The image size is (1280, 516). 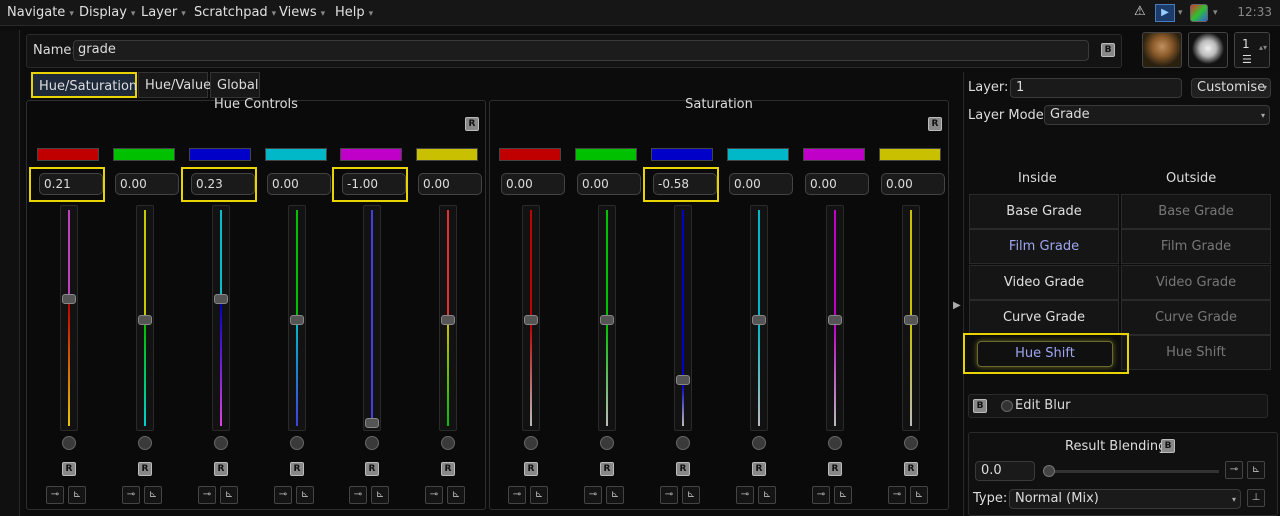 What do you see at coordinates (374, 184) in the screenshot?
I see `hue-value-field-5: -1.00` at bounding box center [374, 184].